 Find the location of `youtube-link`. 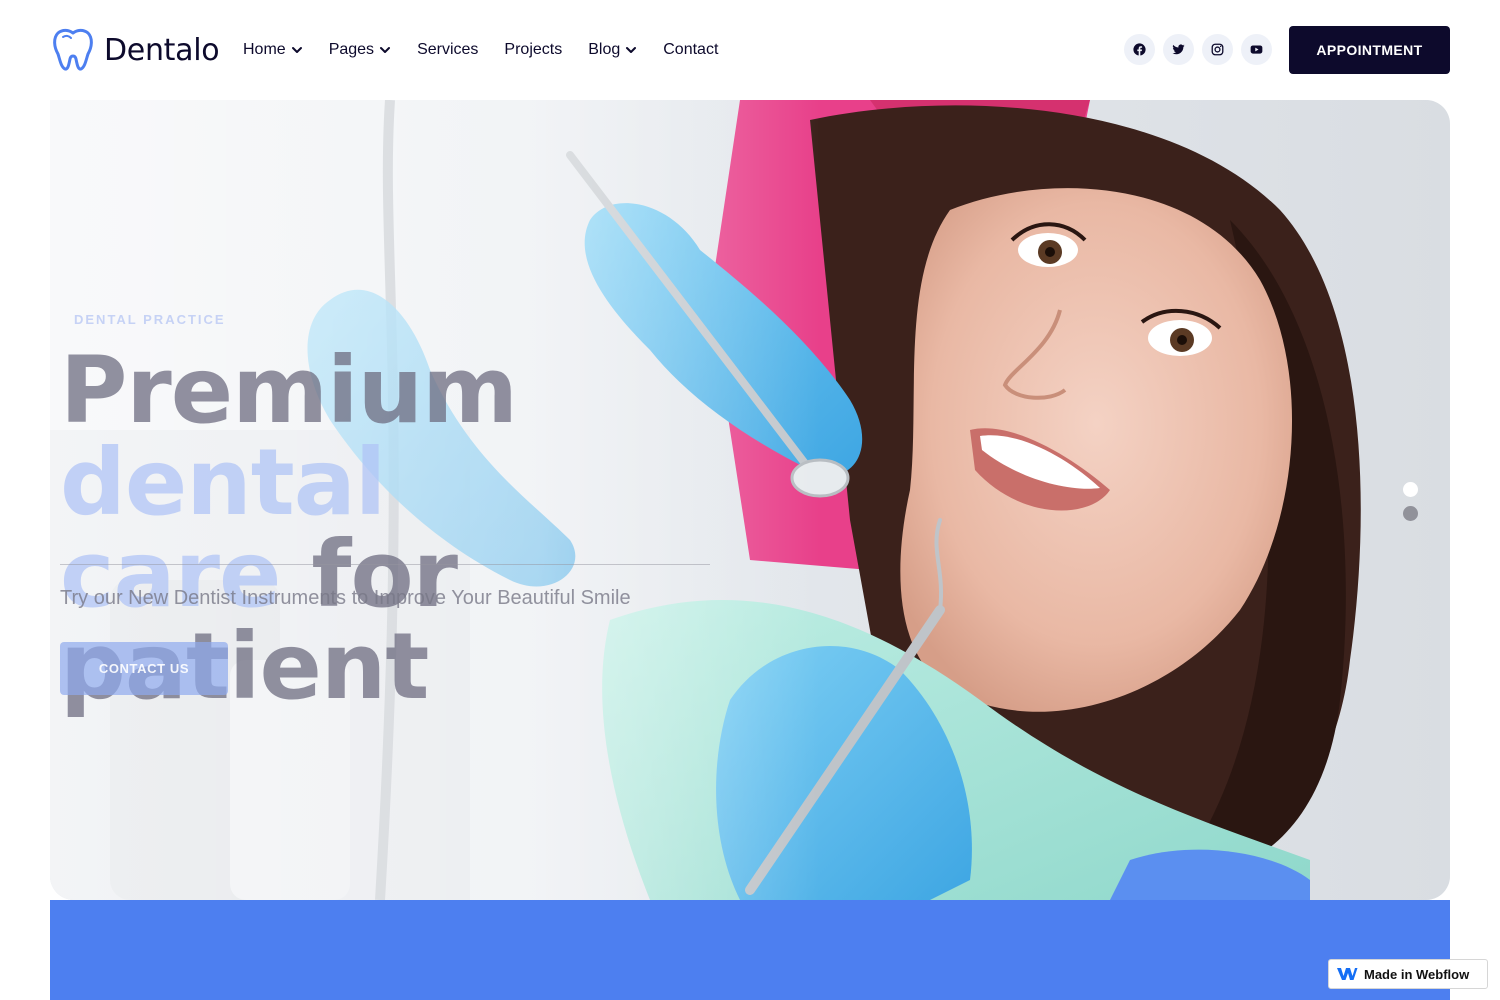

youtube-link is located at coordinates (1256, 49).